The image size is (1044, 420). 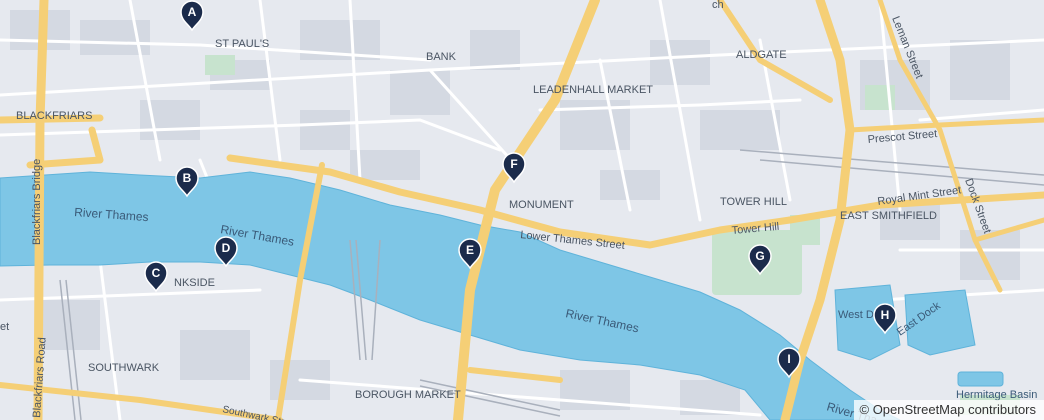 I want to click on marker-letter: D, so click(x=226, y=248).